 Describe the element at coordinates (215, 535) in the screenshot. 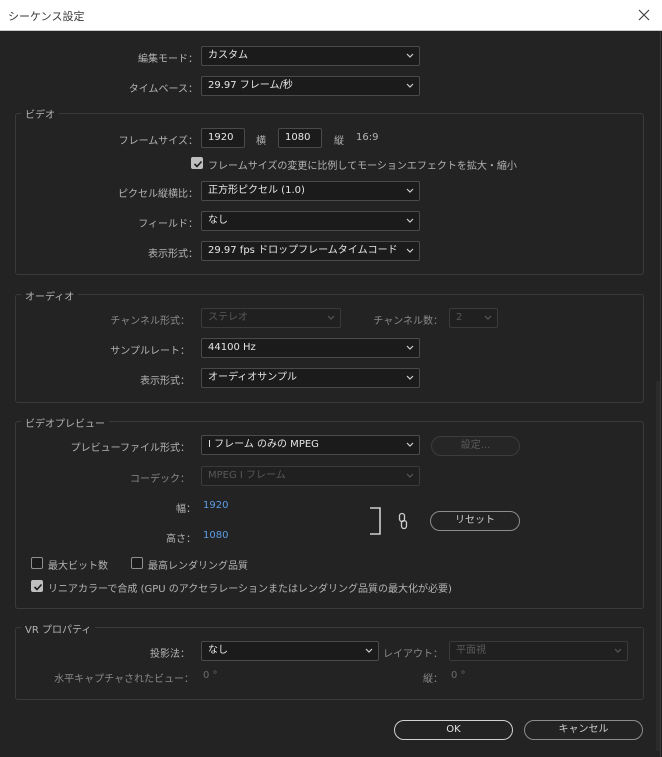

I see `preview-height-value: 1080` at that location.